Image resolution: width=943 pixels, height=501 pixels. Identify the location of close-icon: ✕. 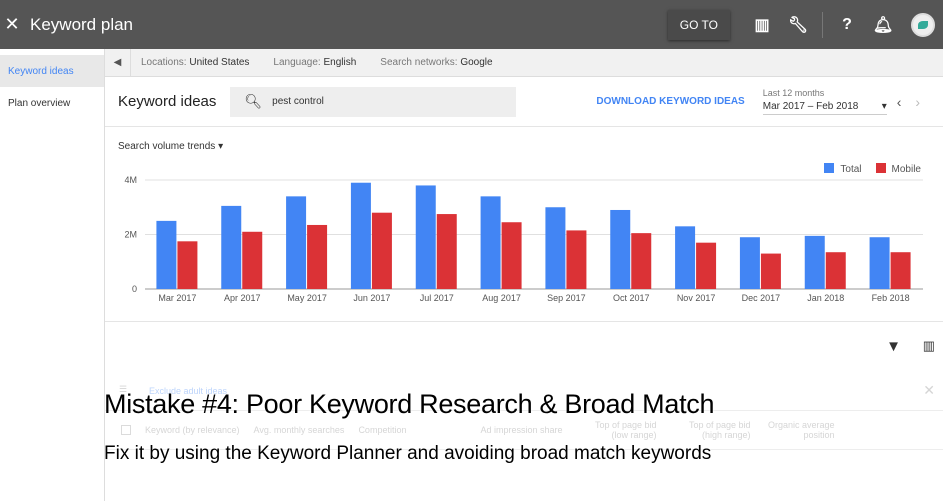
(12, 24).